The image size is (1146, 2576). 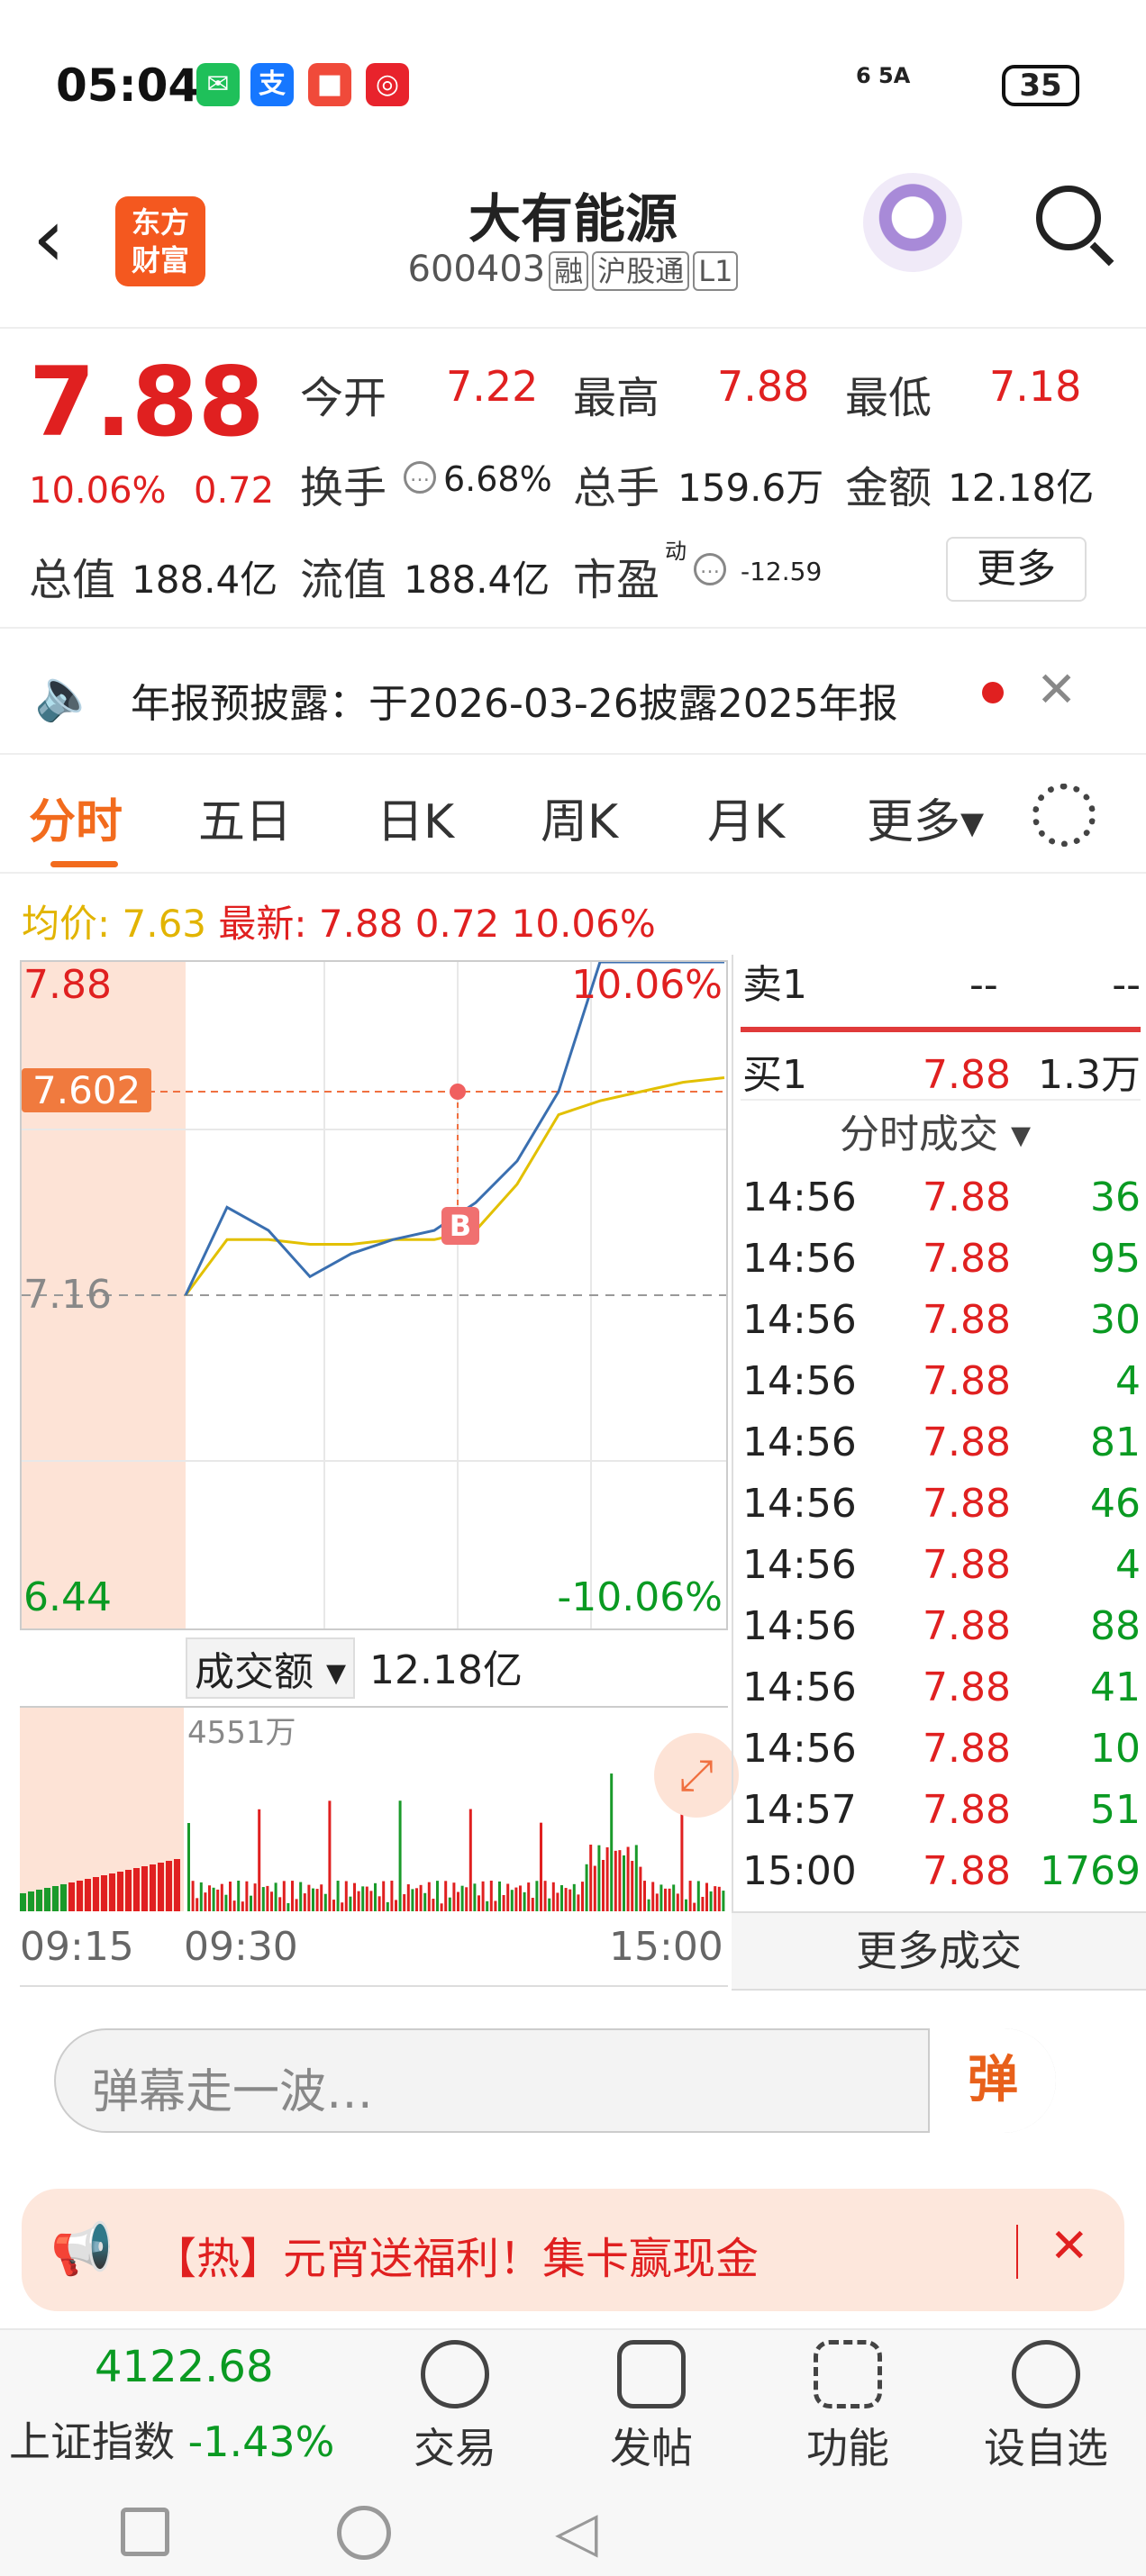 I want to click on tab-five-day: 五日, so click(x=245, y=817).